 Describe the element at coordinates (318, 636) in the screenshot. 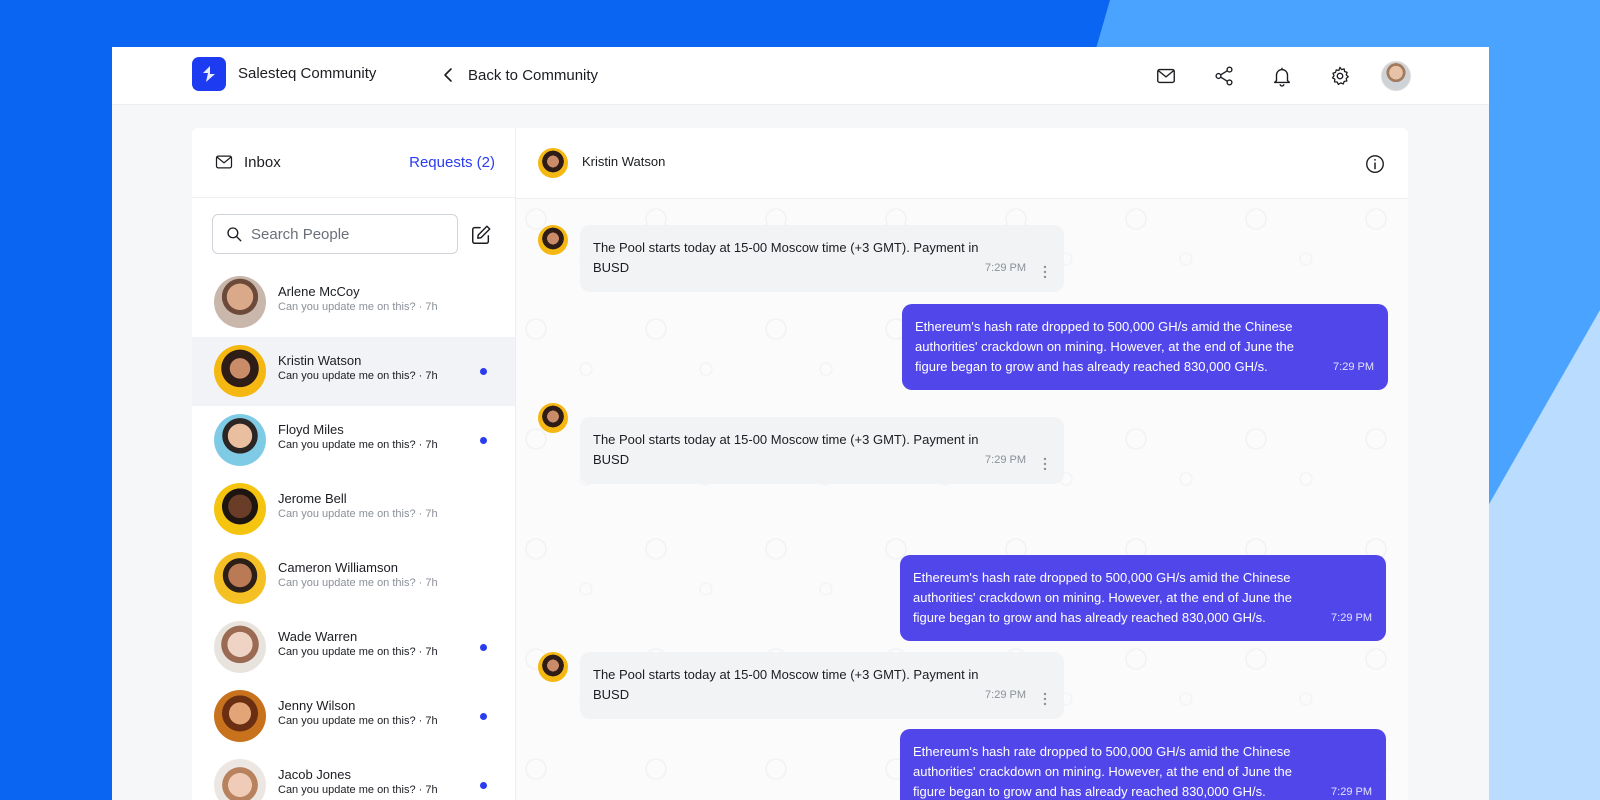

I see `contact-name: Wade Warren` at that location.